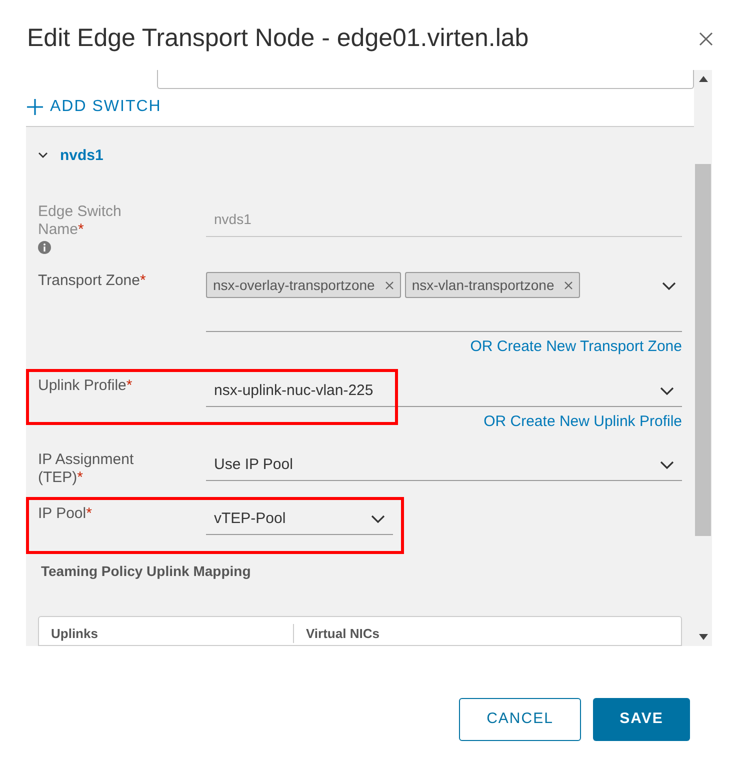 This screenshot has height=779, width=734. What do you see at coordinates (71, 155) in the screenshot?
I see `switch-toggle: nvds1` at bounding box center [71, 155].